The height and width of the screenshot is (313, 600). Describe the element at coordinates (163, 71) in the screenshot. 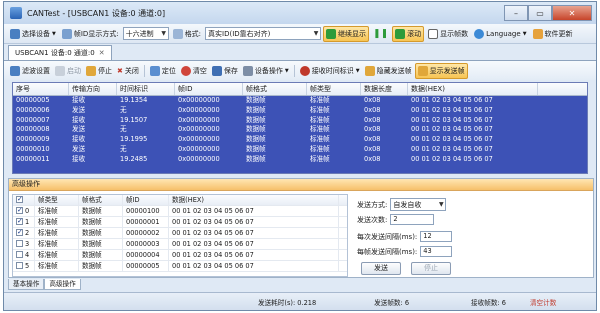

I see `locate-button: 定位` at that location.